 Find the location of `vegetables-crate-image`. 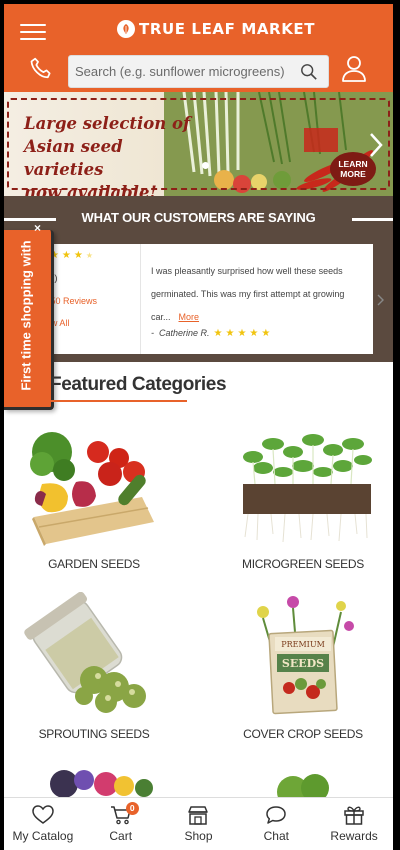

vegetables-crate-image is located at coordinates (92, 489).